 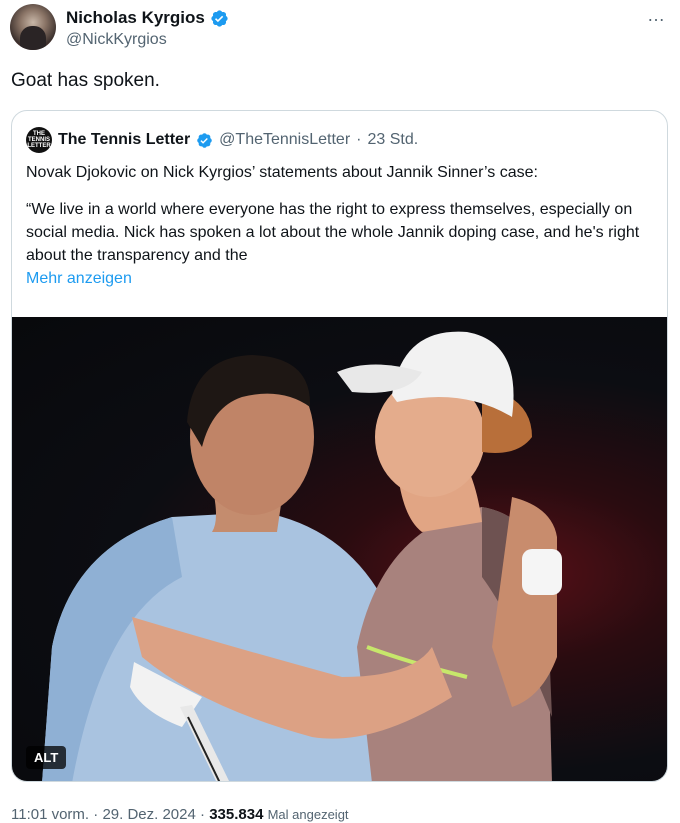 I want to click on author-avatar, so click(x=33, y=27).